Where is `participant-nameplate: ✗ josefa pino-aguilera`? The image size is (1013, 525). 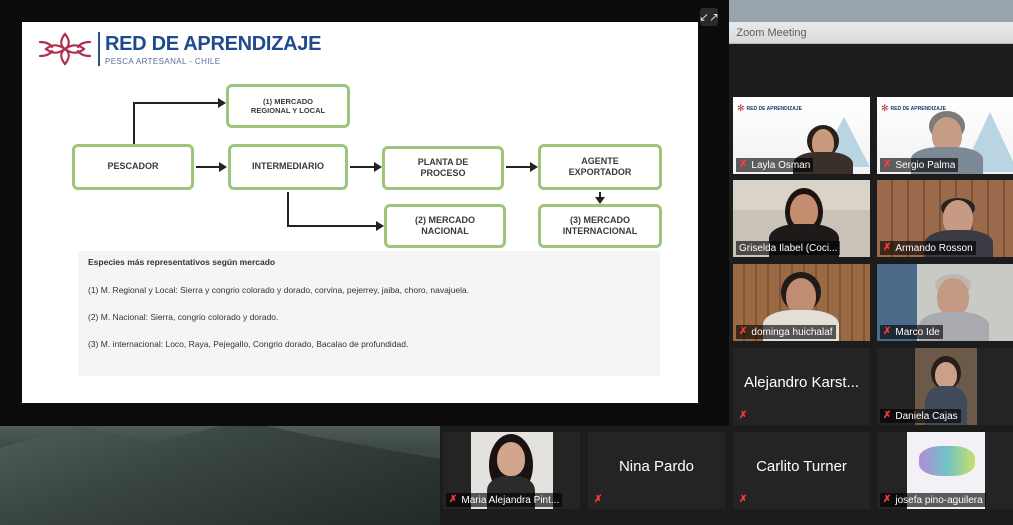
participant-nameplate: ✗ josefa pino-aguilera is located at coordinates (933, 500).